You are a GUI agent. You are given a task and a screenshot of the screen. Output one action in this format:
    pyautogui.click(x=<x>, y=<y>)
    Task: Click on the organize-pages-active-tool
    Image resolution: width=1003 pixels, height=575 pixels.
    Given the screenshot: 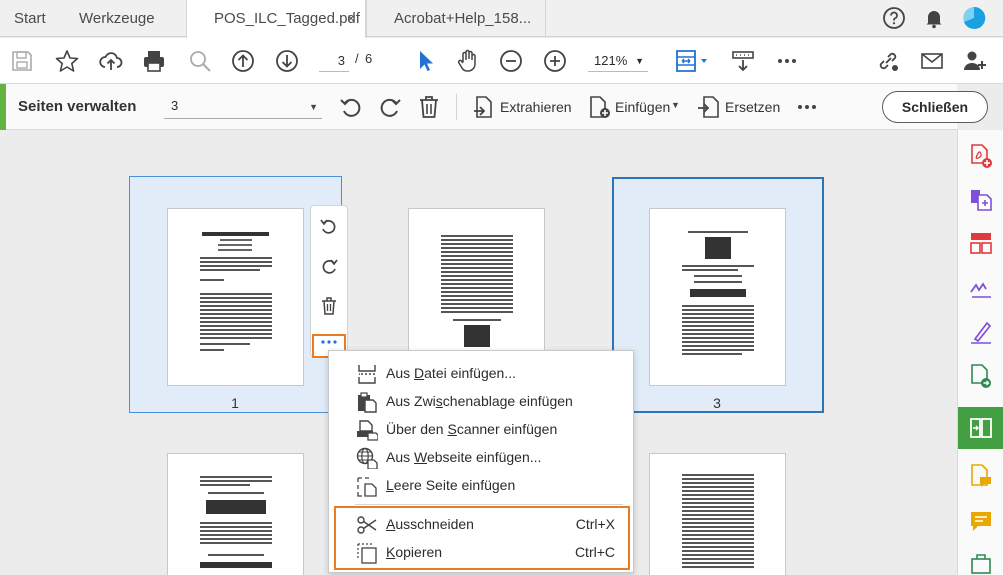 What is the action you would take?
    pyautogui.click(x=980, y=428)
    